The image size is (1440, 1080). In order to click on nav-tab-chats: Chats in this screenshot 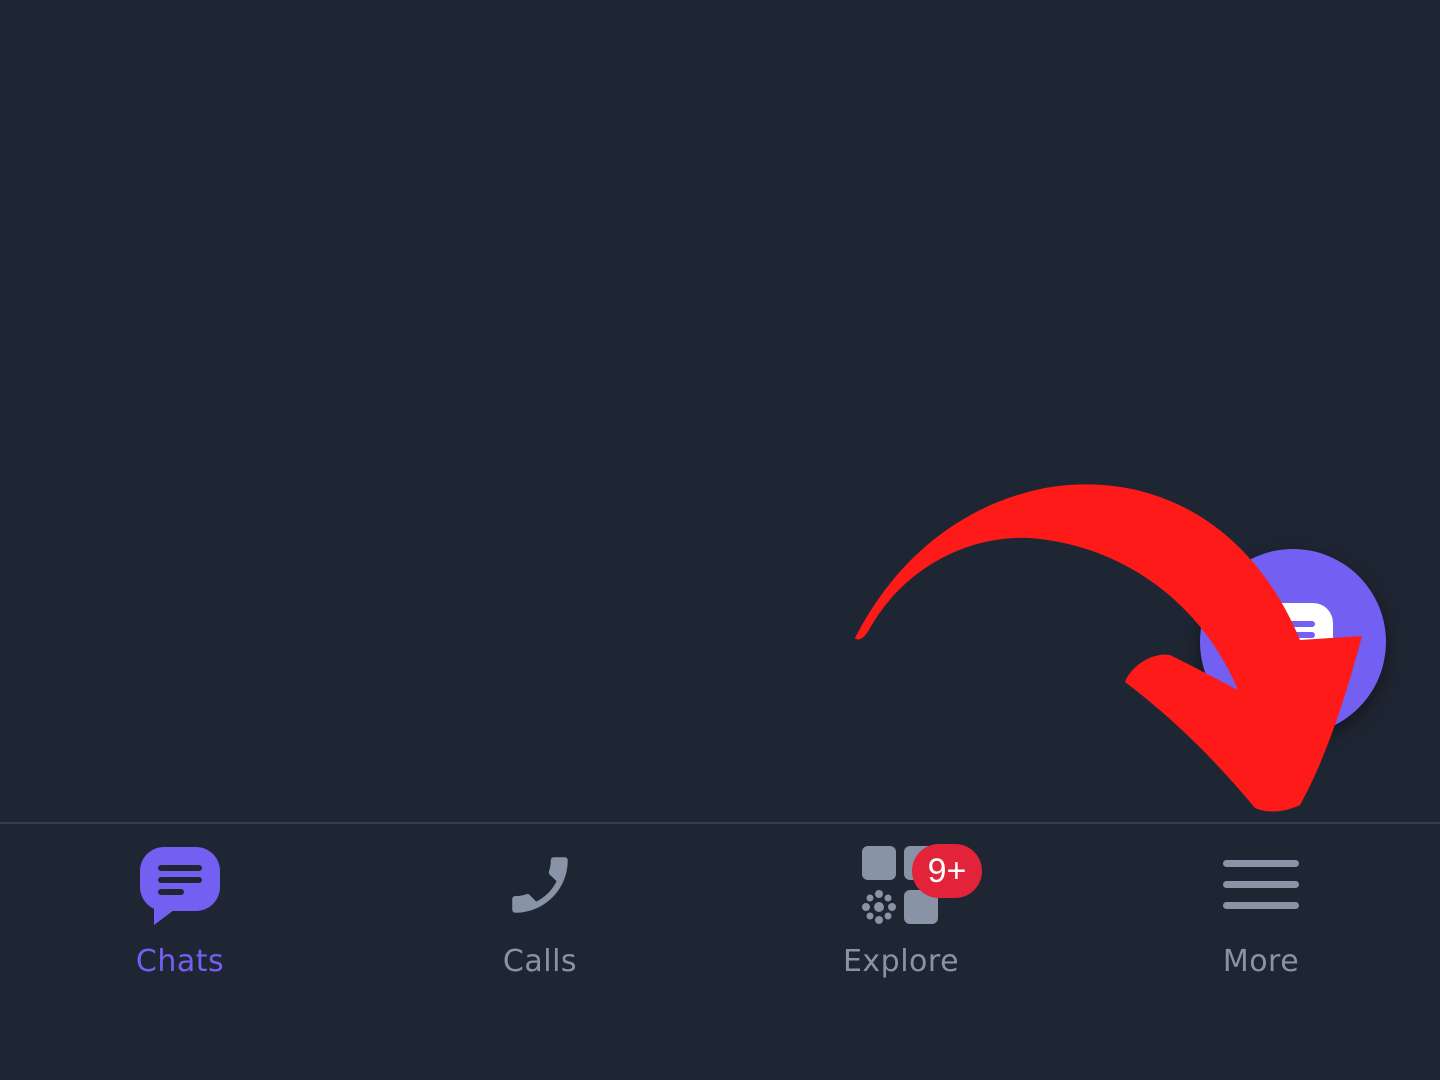, I will do `click(180, 925)`.